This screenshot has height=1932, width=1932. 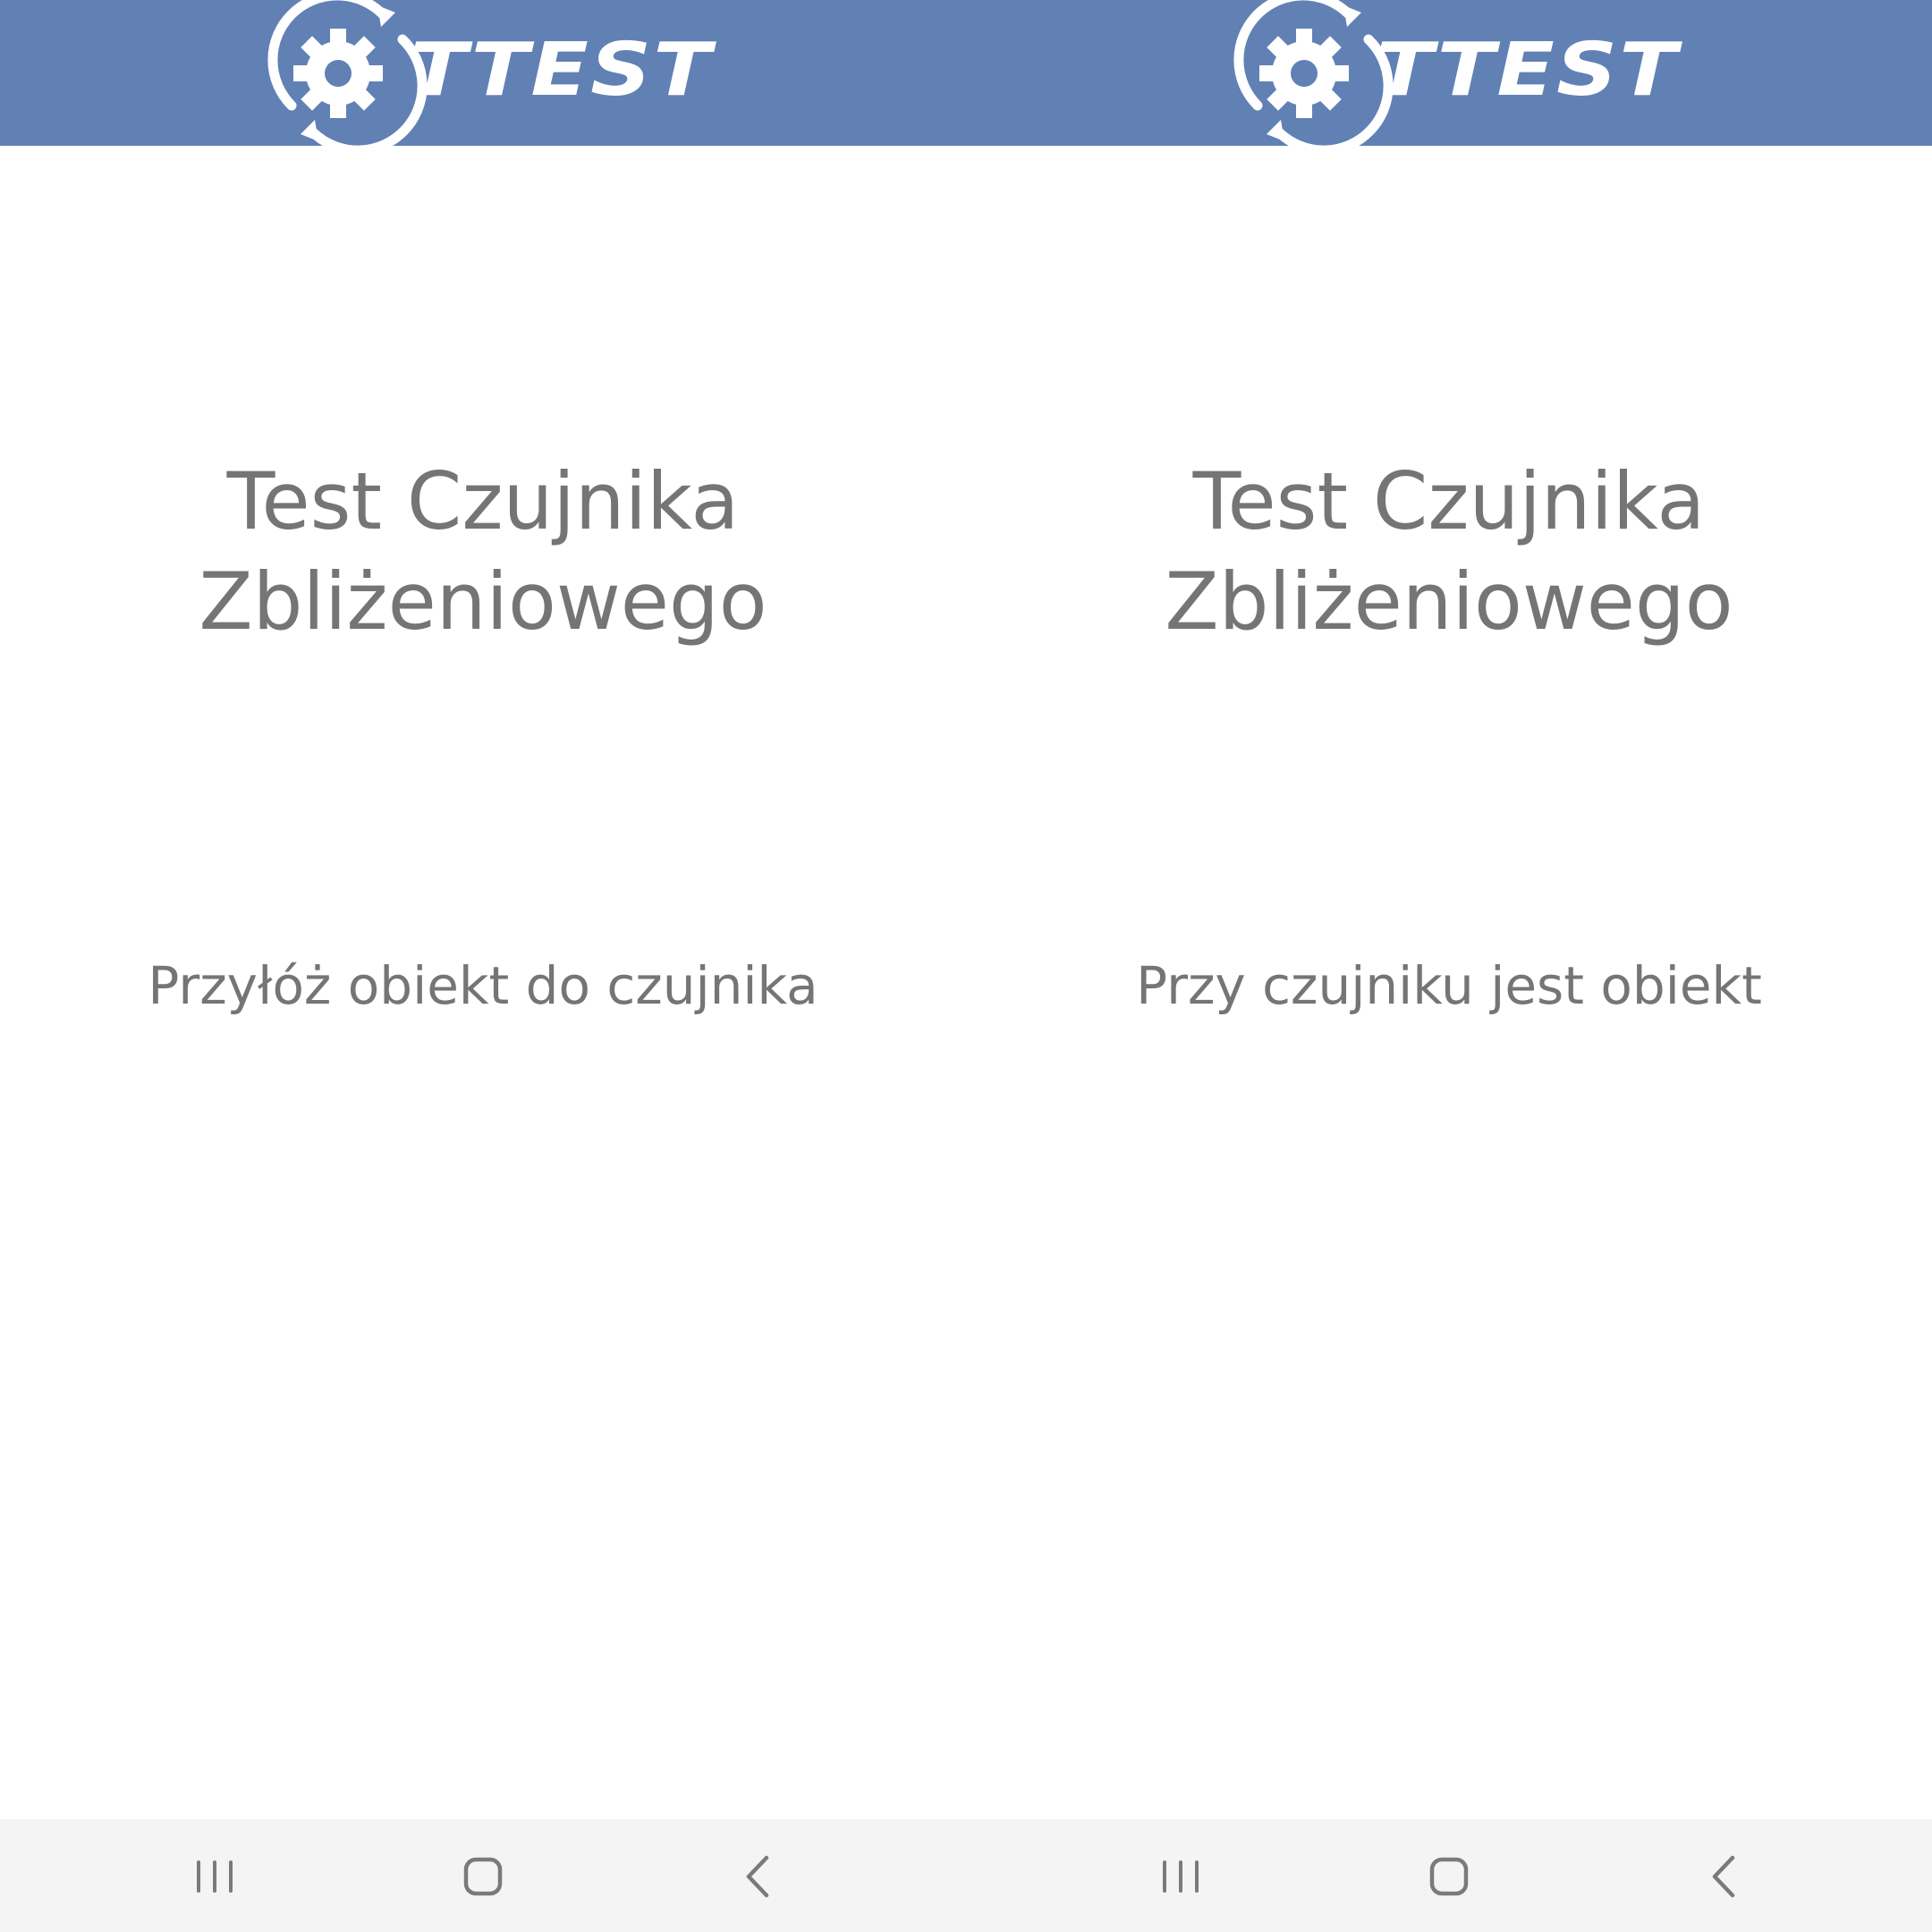 I want to click on sensor-status-text: Przy czujniku jest obiekt, so click(x=1449, y=985).